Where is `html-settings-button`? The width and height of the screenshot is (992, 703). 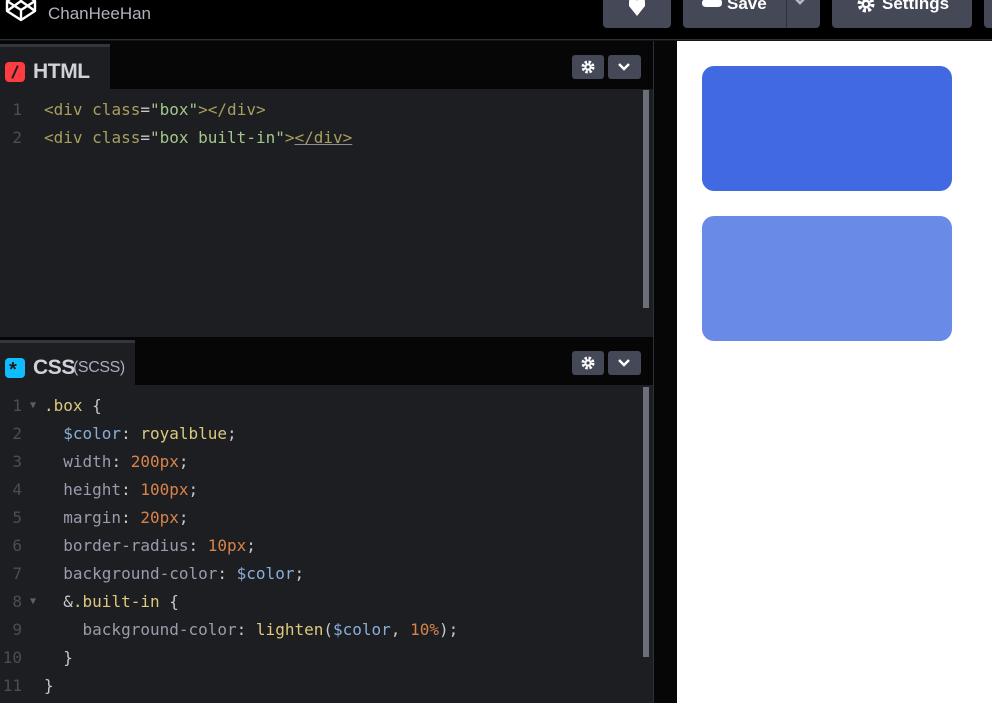 html-settings-button is located at coordinates (588, 67).